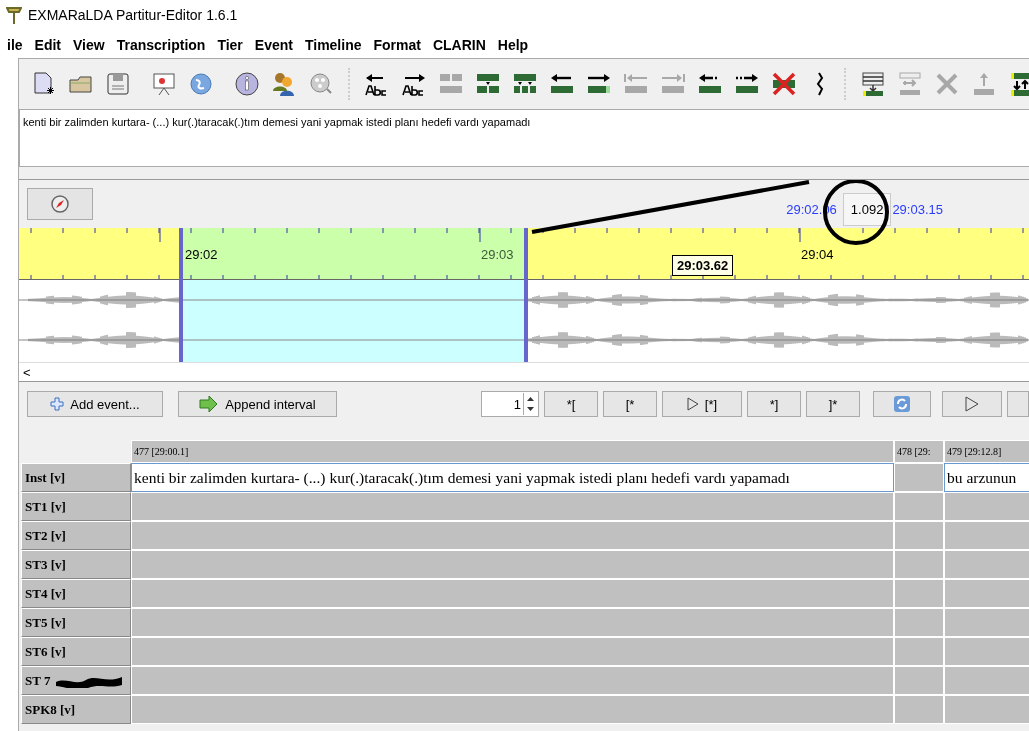 The image size is (1029, 731). What do you see at coordinates (867, 209) in the screenshot?
I see `duration-field: 1.092` at bounding box center [867, 209].